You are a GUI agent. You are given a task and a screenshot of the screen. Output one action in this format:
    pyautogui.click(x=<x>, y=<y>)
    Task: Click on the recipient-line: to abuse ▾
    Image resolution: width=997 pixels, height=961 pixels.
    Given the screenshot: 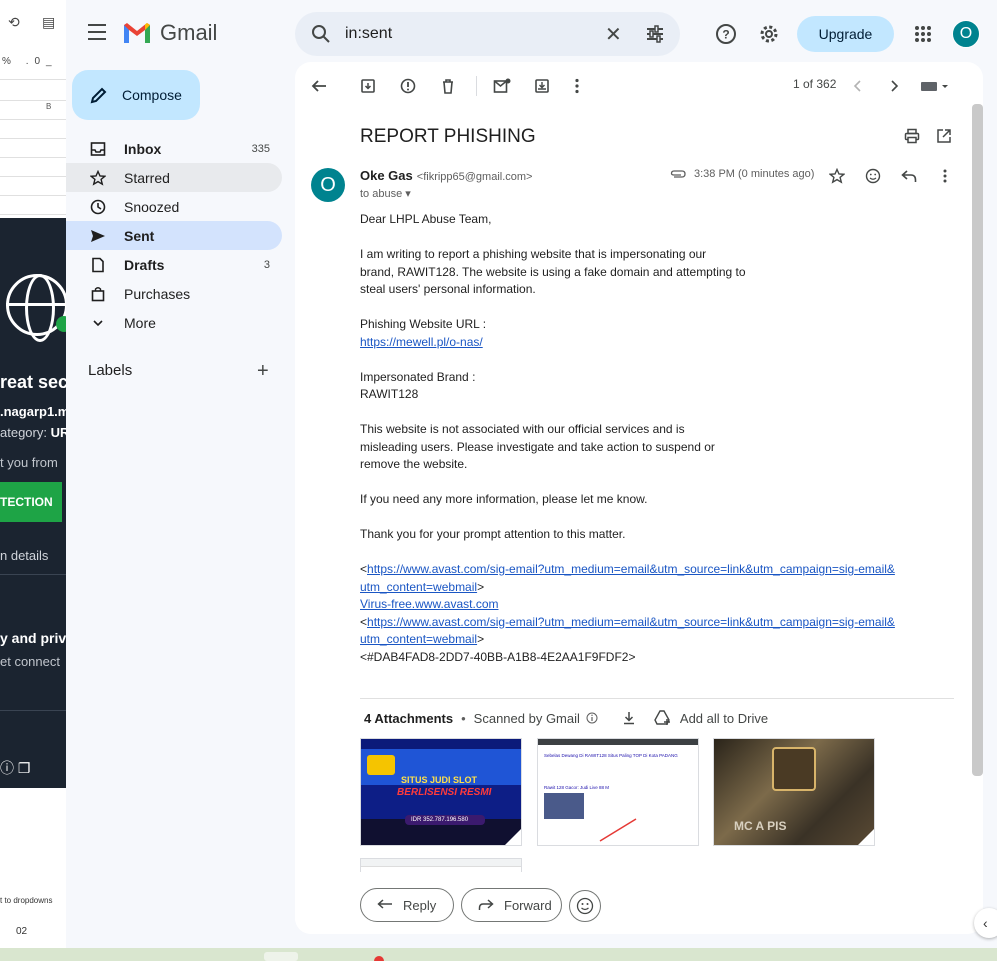 What is the action you would take?
    pyautogui.click(x=385, y=193)
    